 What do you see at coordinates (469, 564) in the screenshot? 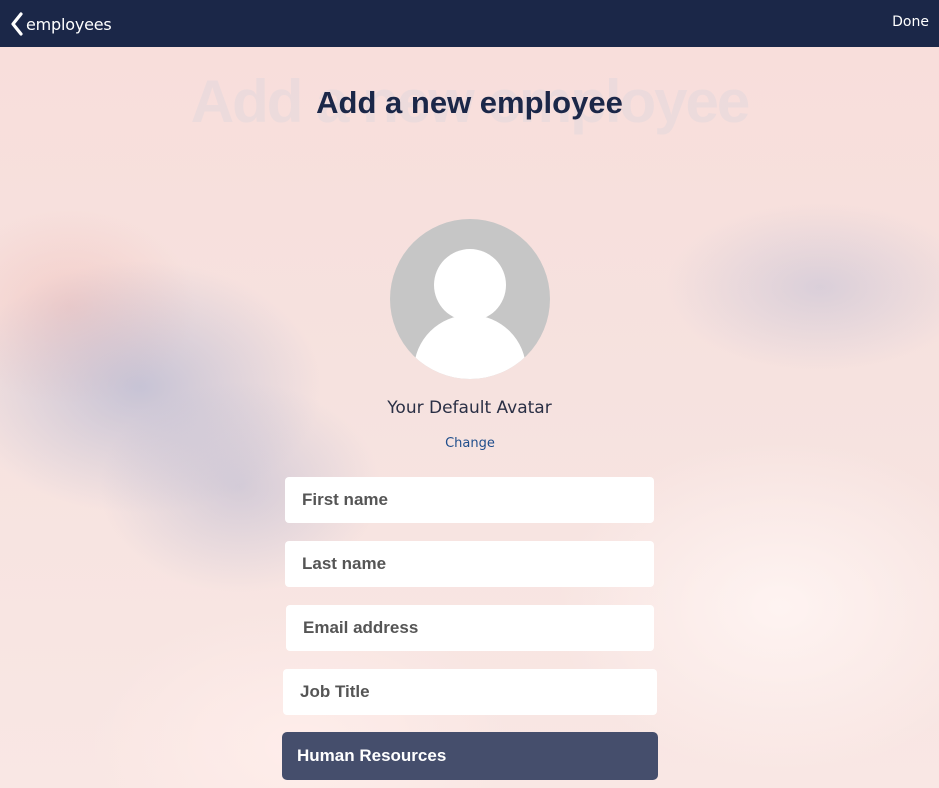
I see `last-name-field` at bounding box center [469, 564].